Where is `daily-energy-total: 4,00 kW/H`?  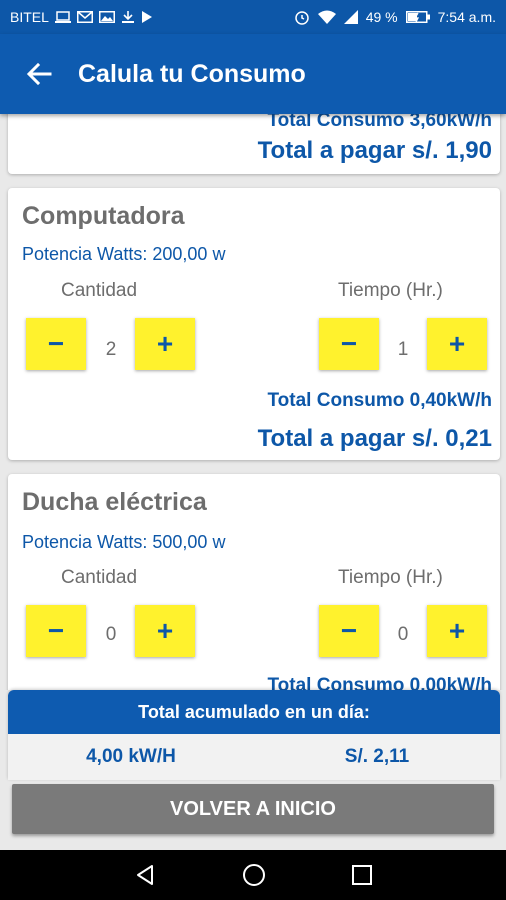
daily-energy-total: 4,00 kW/H is located at coordinates (131, 756).